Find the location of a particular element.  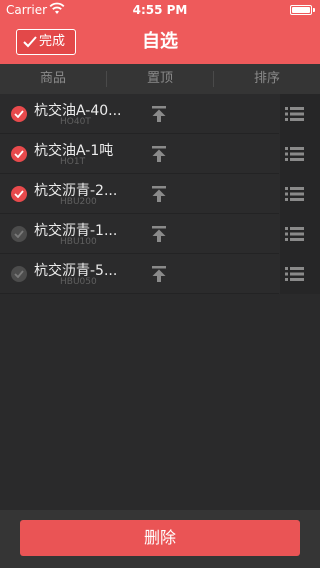

clock: 4:55 PM is located at coordinates (160, 10).